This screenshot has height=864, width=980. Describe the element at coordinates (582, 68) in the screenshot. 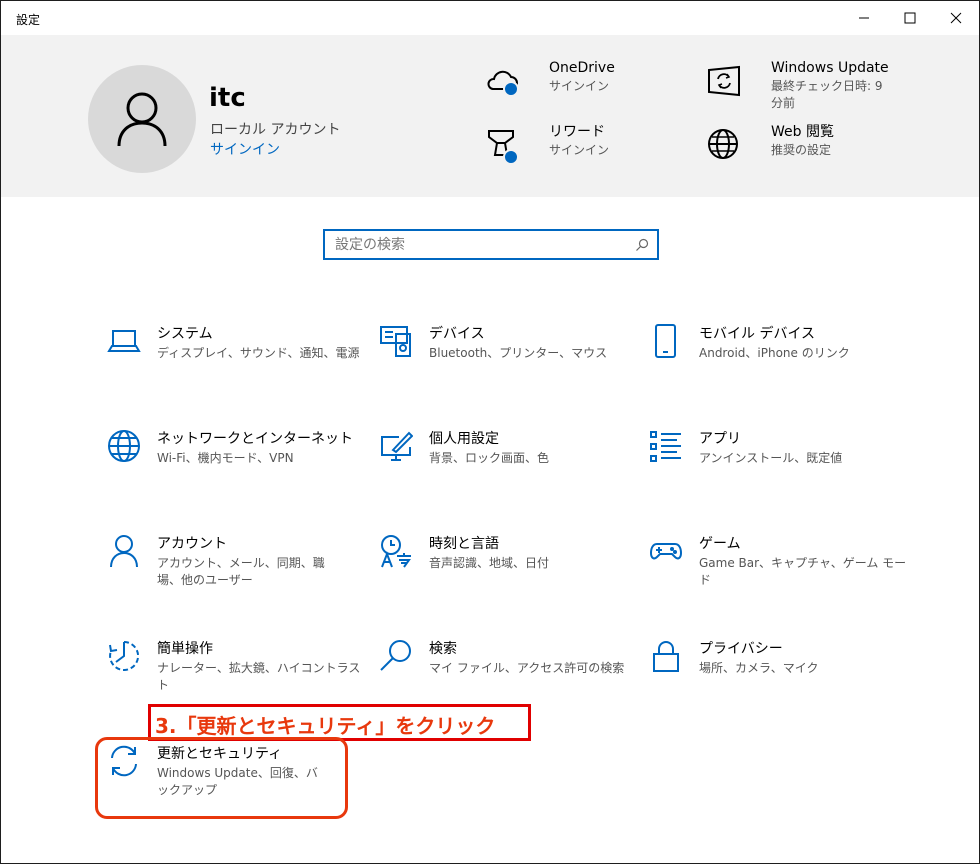

I see `header-item-title: OneDrive` at that location.